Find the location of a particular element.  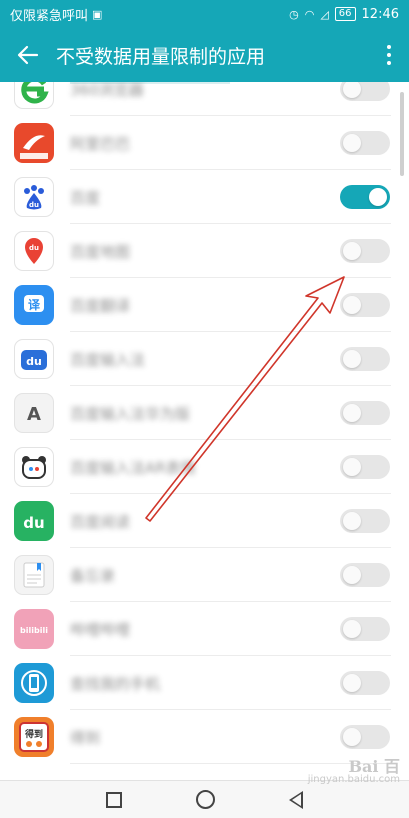

nav-back-button is located at coordinates (296, 799).